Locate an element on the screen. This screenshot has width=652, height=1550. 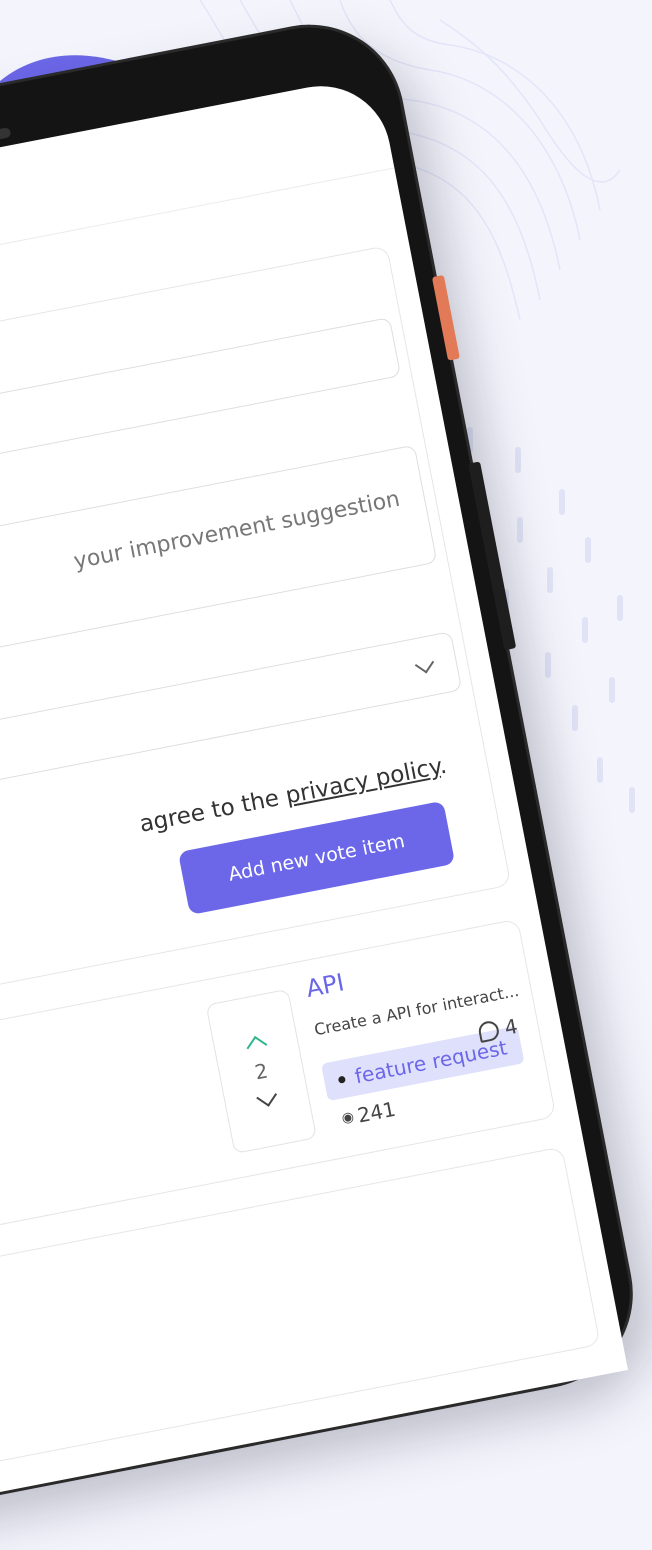
privacy-policy-link: privacy policy is located at coordinates (362, 781).